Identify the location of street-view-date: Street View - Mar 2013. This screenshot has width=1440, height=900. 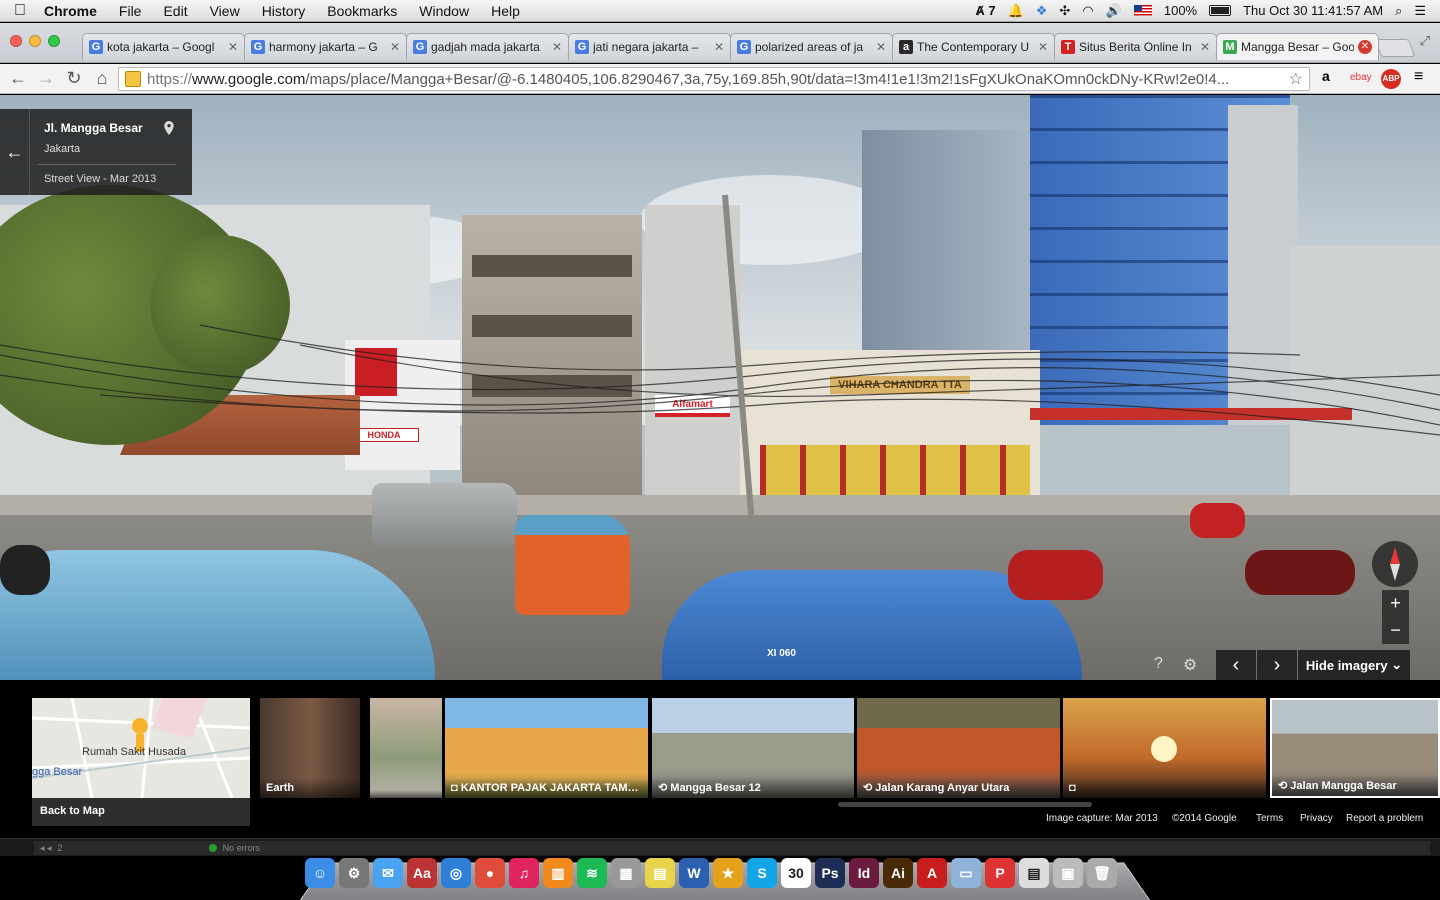
(100, 179).